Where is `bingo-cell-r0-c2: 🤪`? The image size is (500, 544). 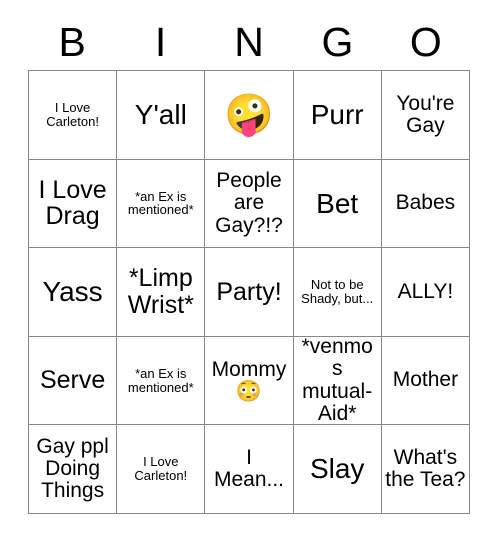
bingo-cell-r0-c2: 🤪 is located at coordinates (249, 115).